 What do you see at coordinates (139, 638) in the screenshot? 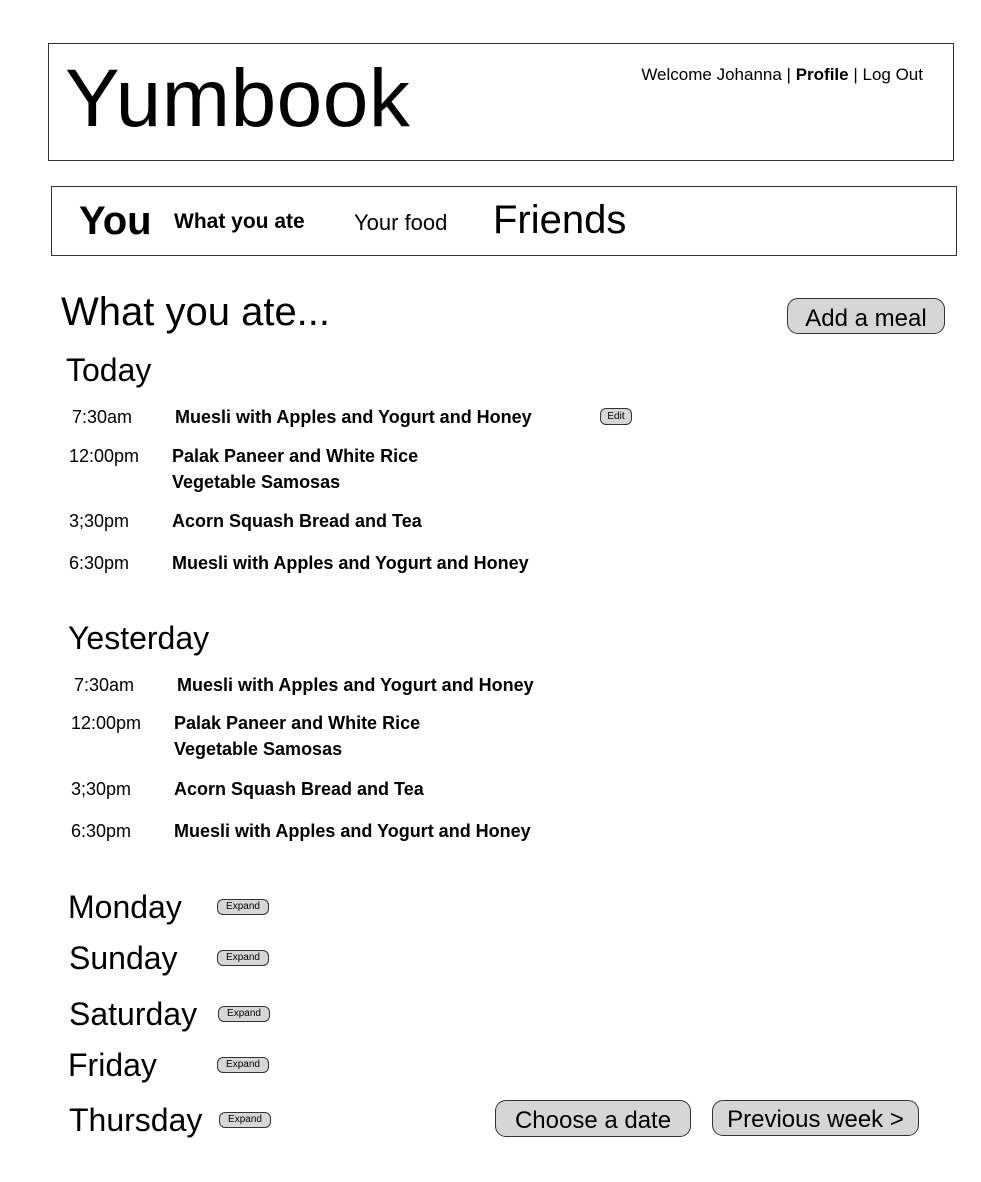
I see `day-heading-yesterday: Yesterday` at bounding box center [139, 638].